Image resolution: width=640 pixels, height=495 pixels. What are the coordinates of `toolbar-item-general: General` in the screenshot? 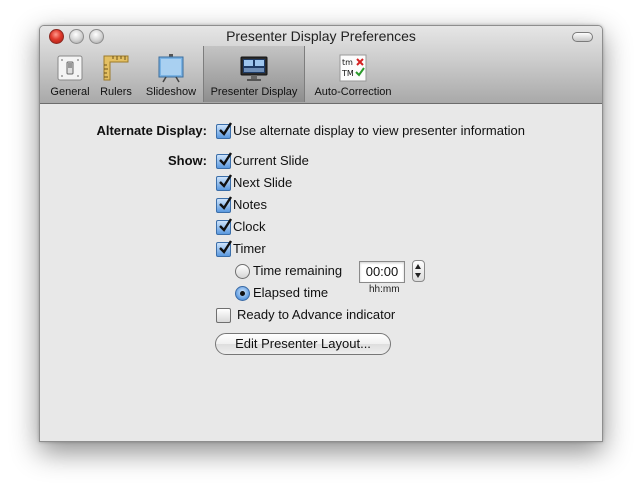 It's located at (70, 74).